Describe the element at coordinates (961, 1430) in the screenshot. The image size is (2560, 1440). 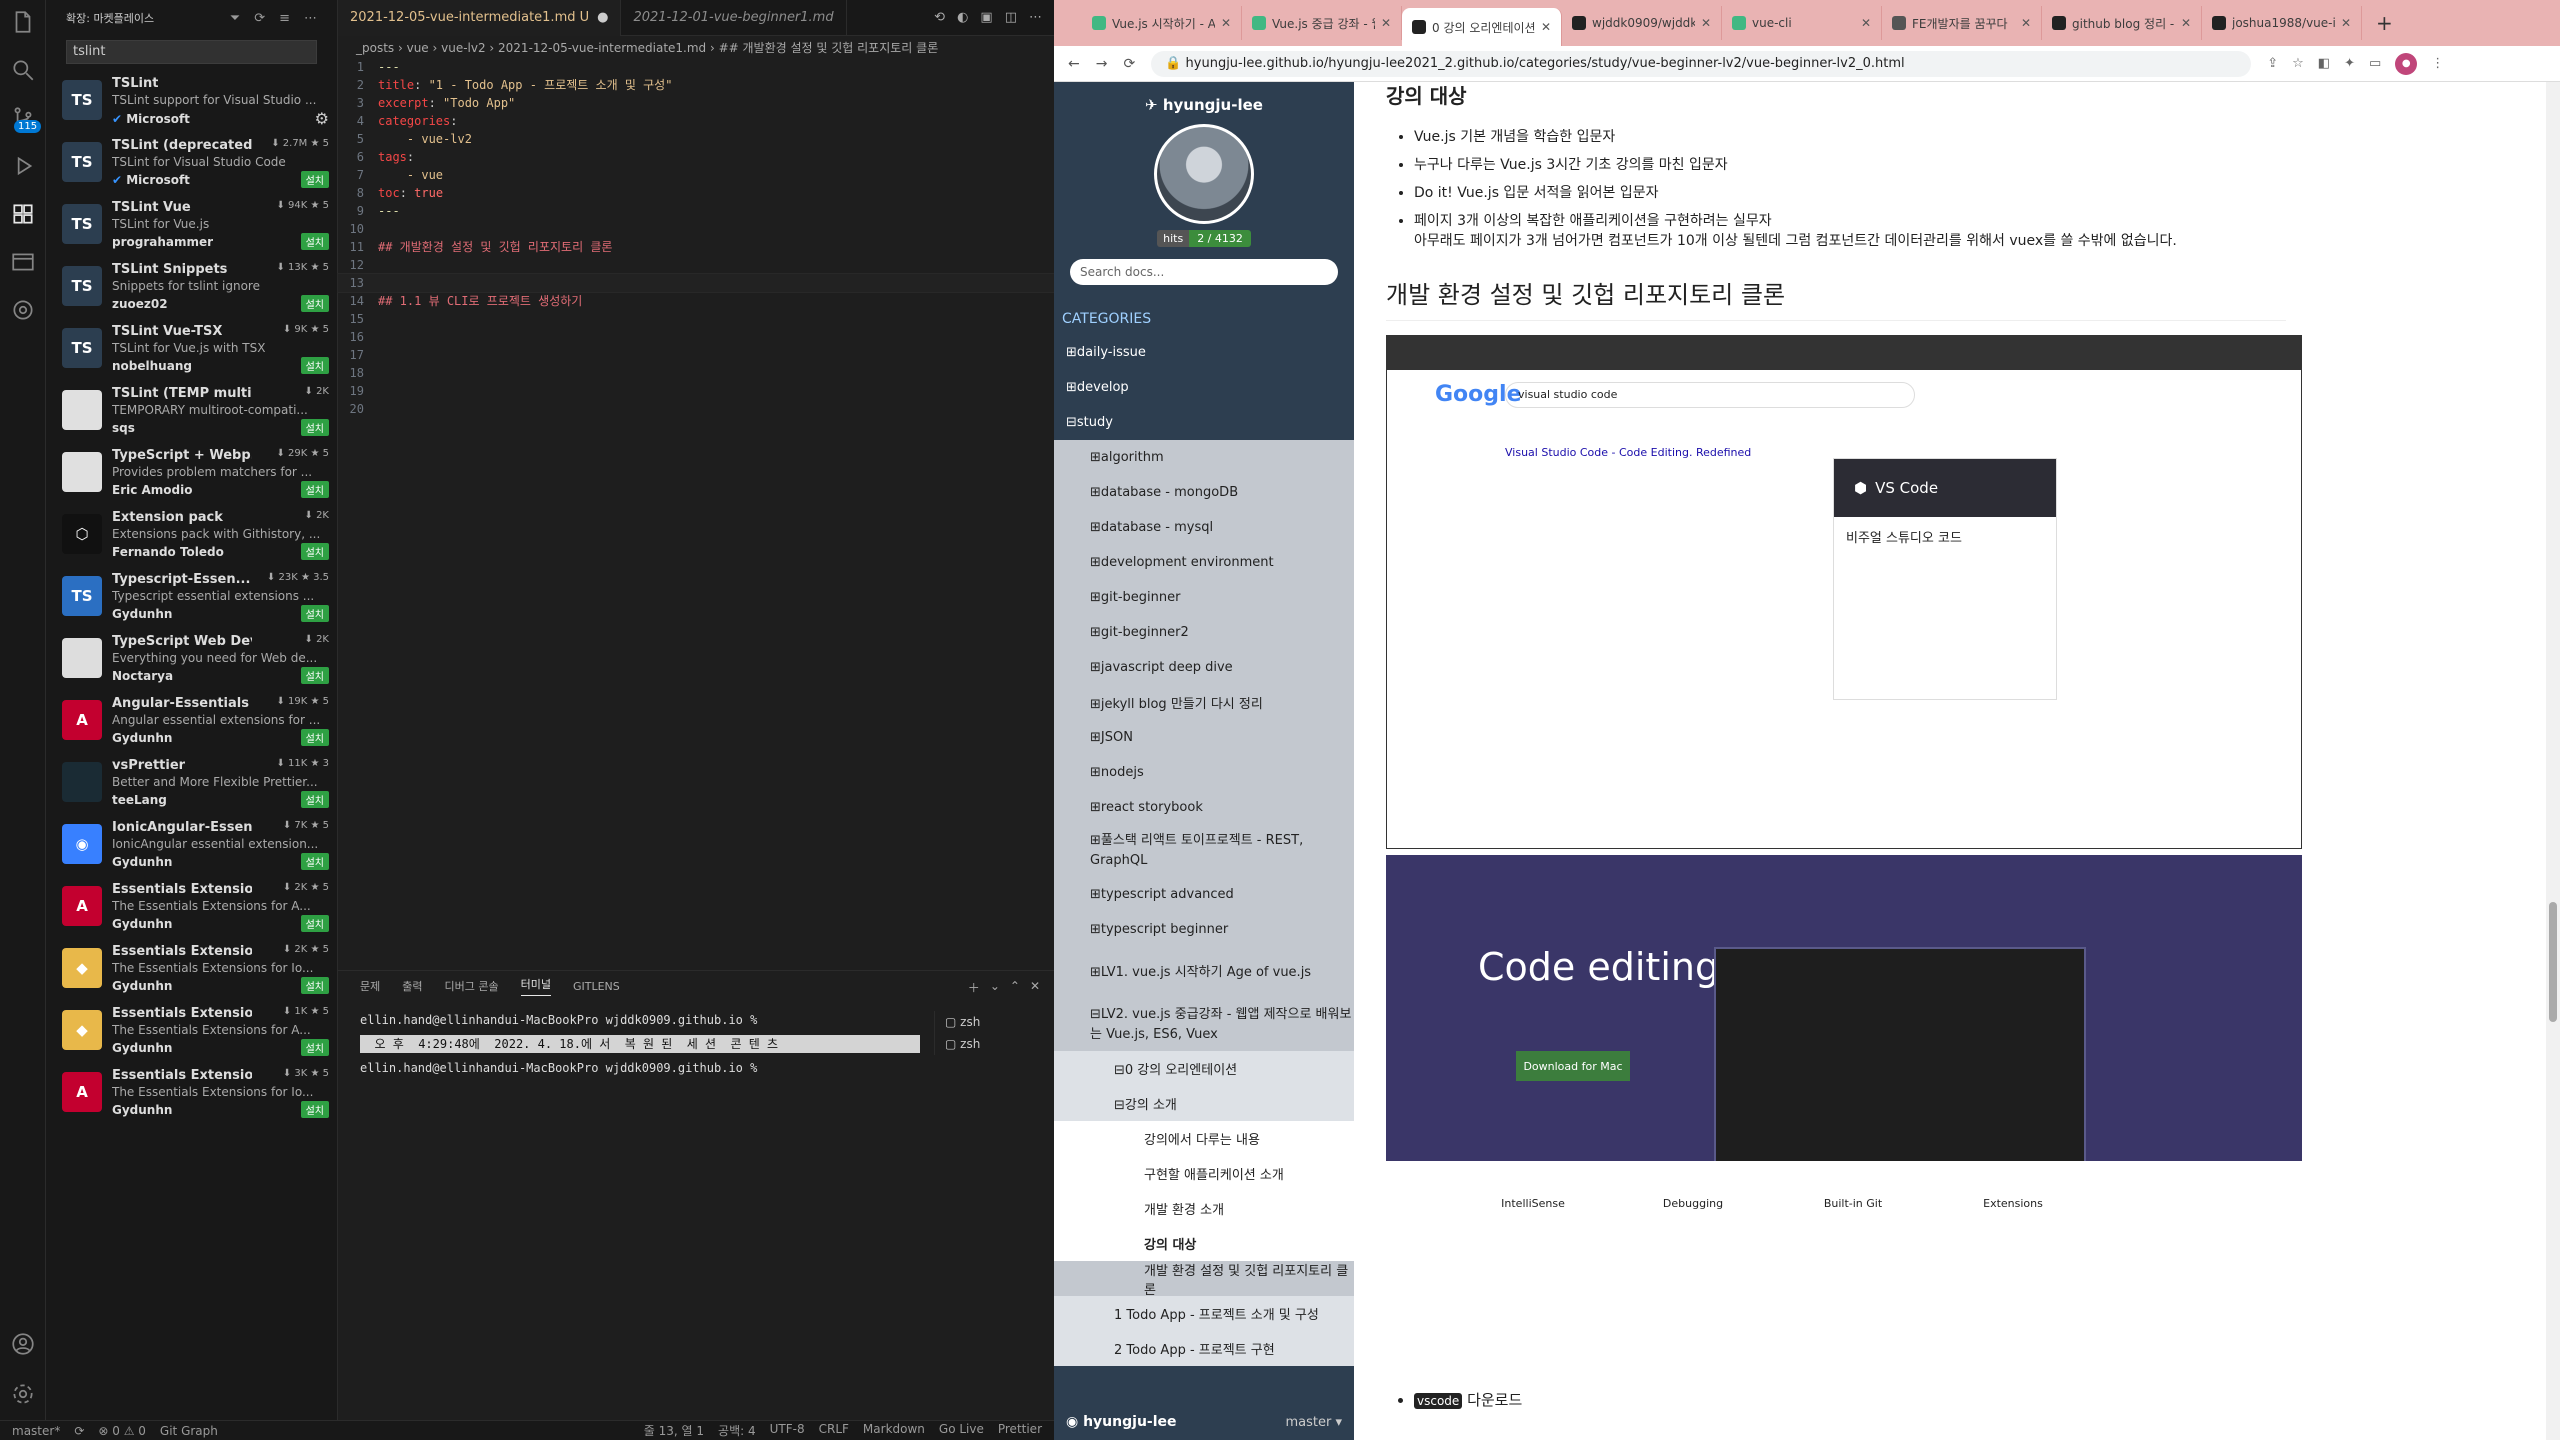
I see `go-live-button: Go Live` at that location.